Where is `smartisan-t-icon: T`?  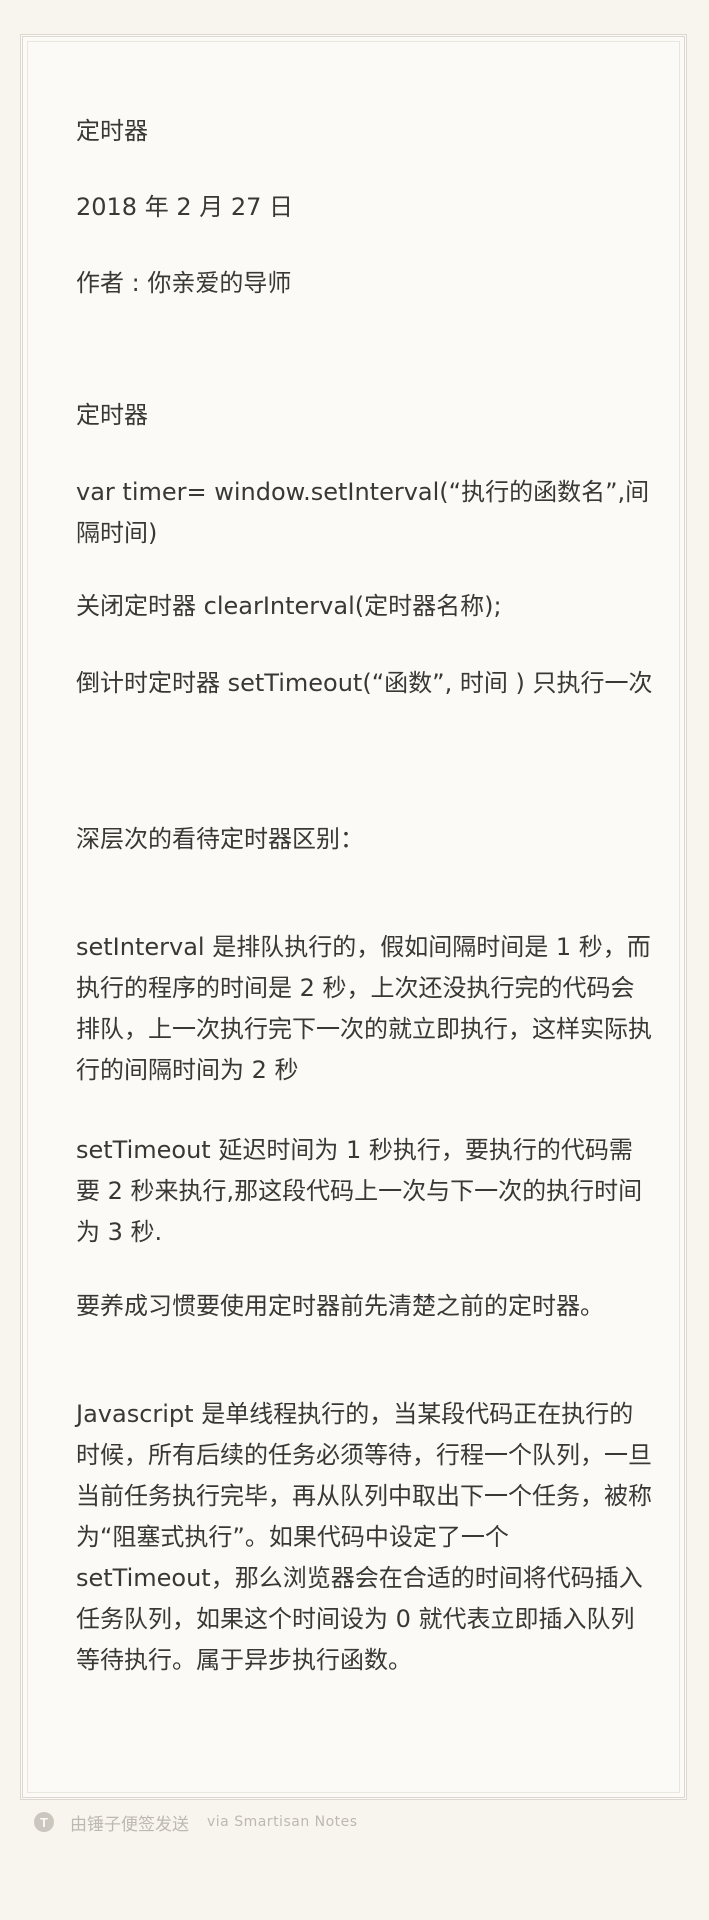 smartisan-t-icon: T is located at coordinates (44, 1822).